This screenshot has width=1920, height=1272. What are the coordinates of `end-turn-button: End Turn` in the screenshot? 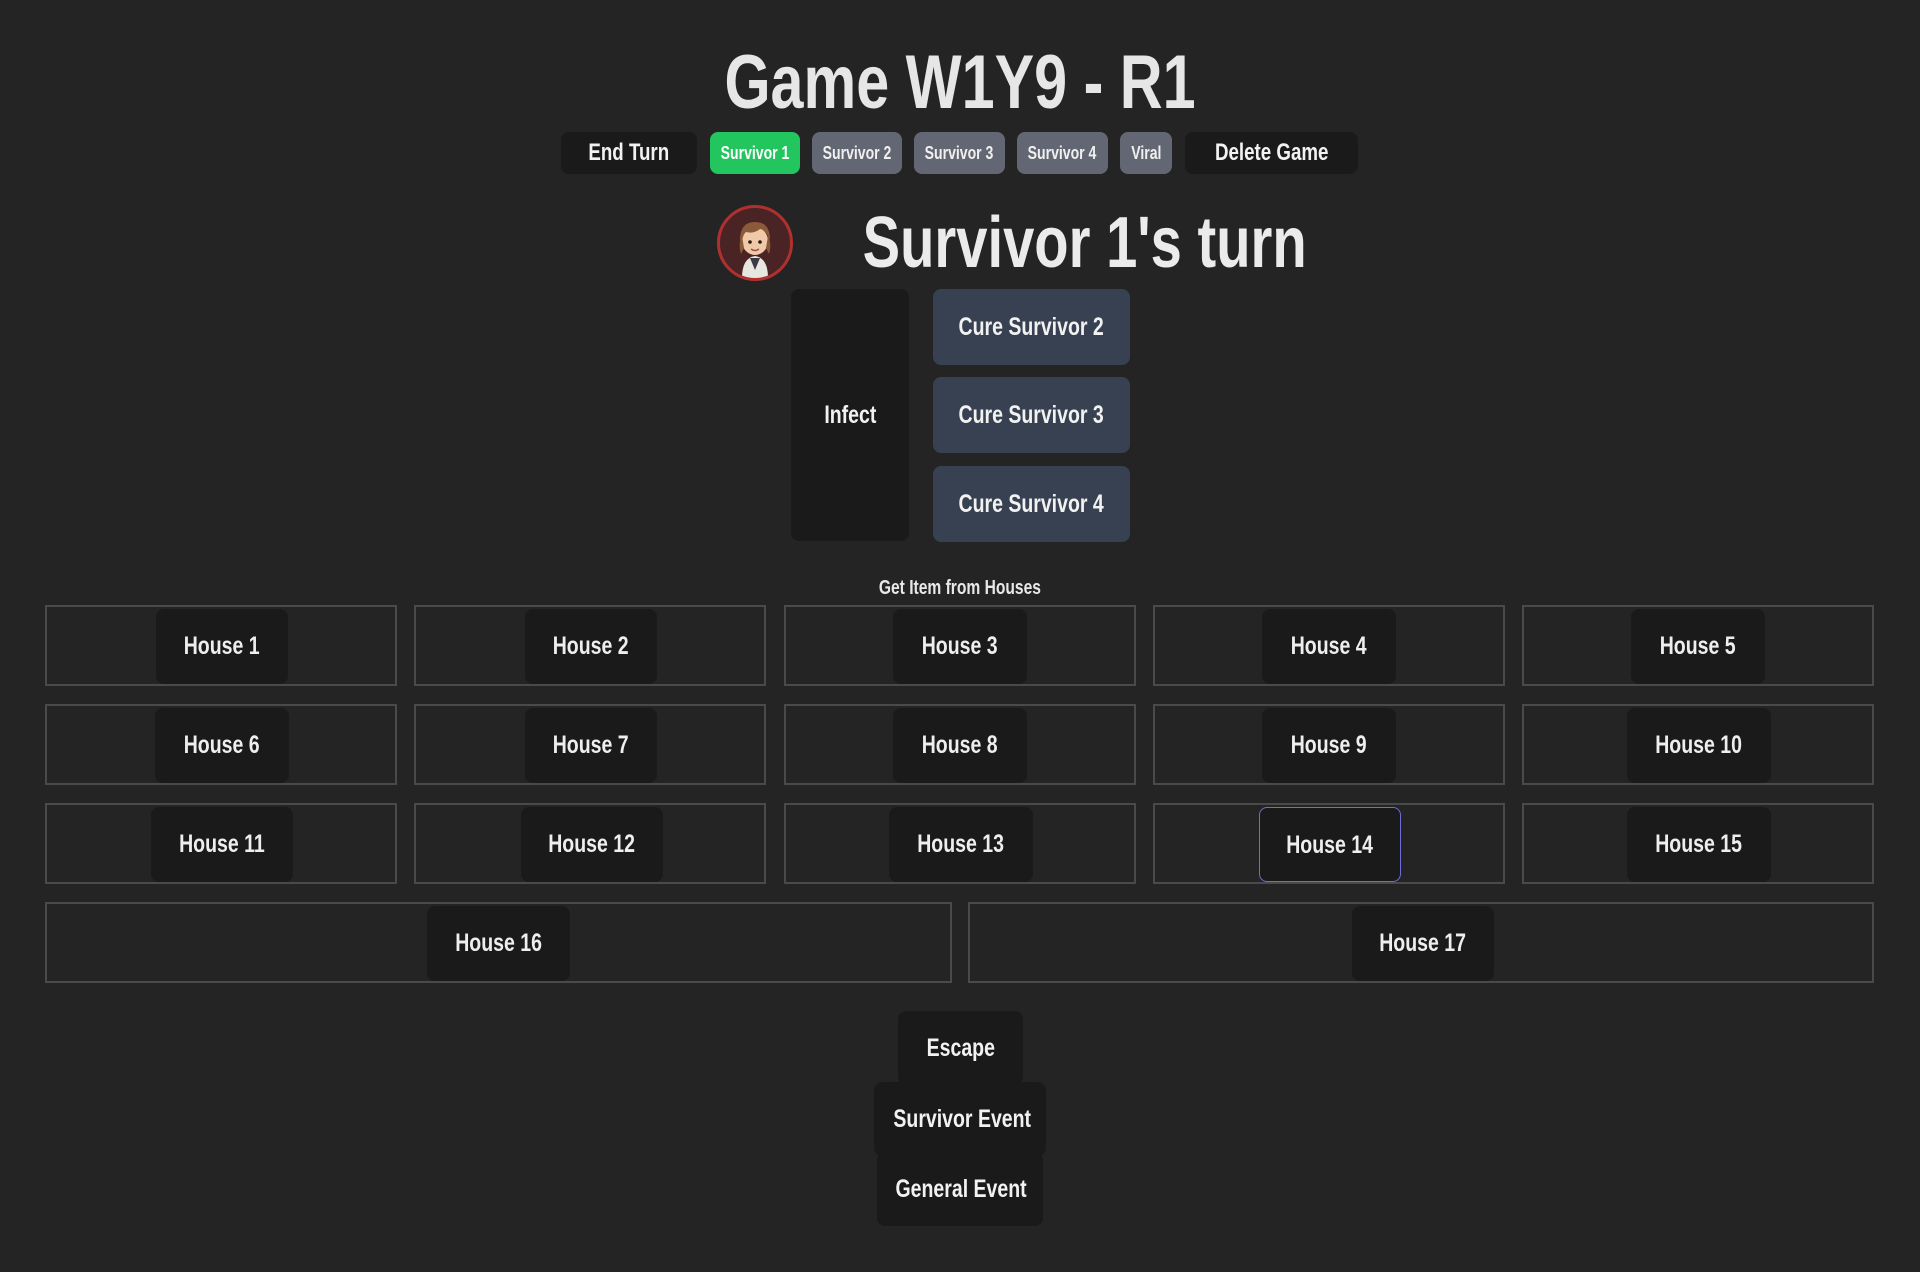 It's located at (629, 153).